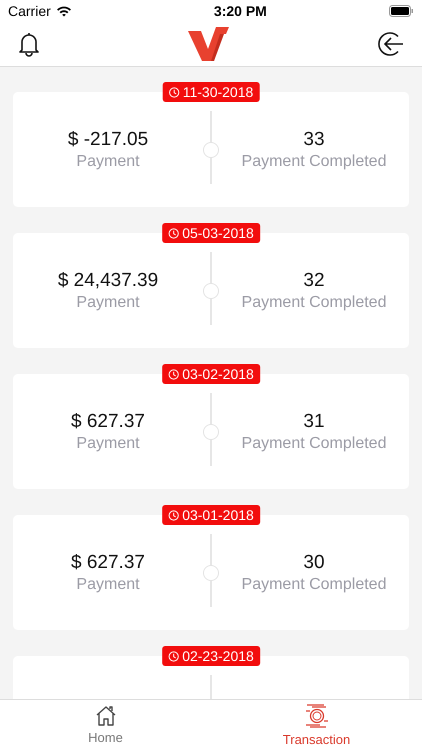 Image resolution: width=422 pixels, height=750 pixels. Describe the element at coordinates (108, 139) in the screenshot. I see `amount-value: $ -217.05` at that location.